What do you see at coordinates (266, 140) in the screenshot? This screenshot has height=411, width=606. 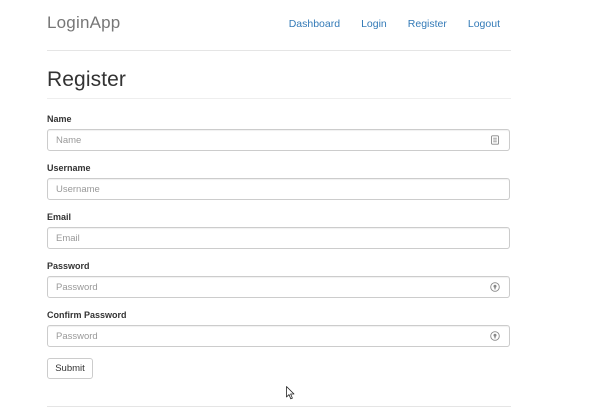 I see `name-input` at bounding box center [266, 140].